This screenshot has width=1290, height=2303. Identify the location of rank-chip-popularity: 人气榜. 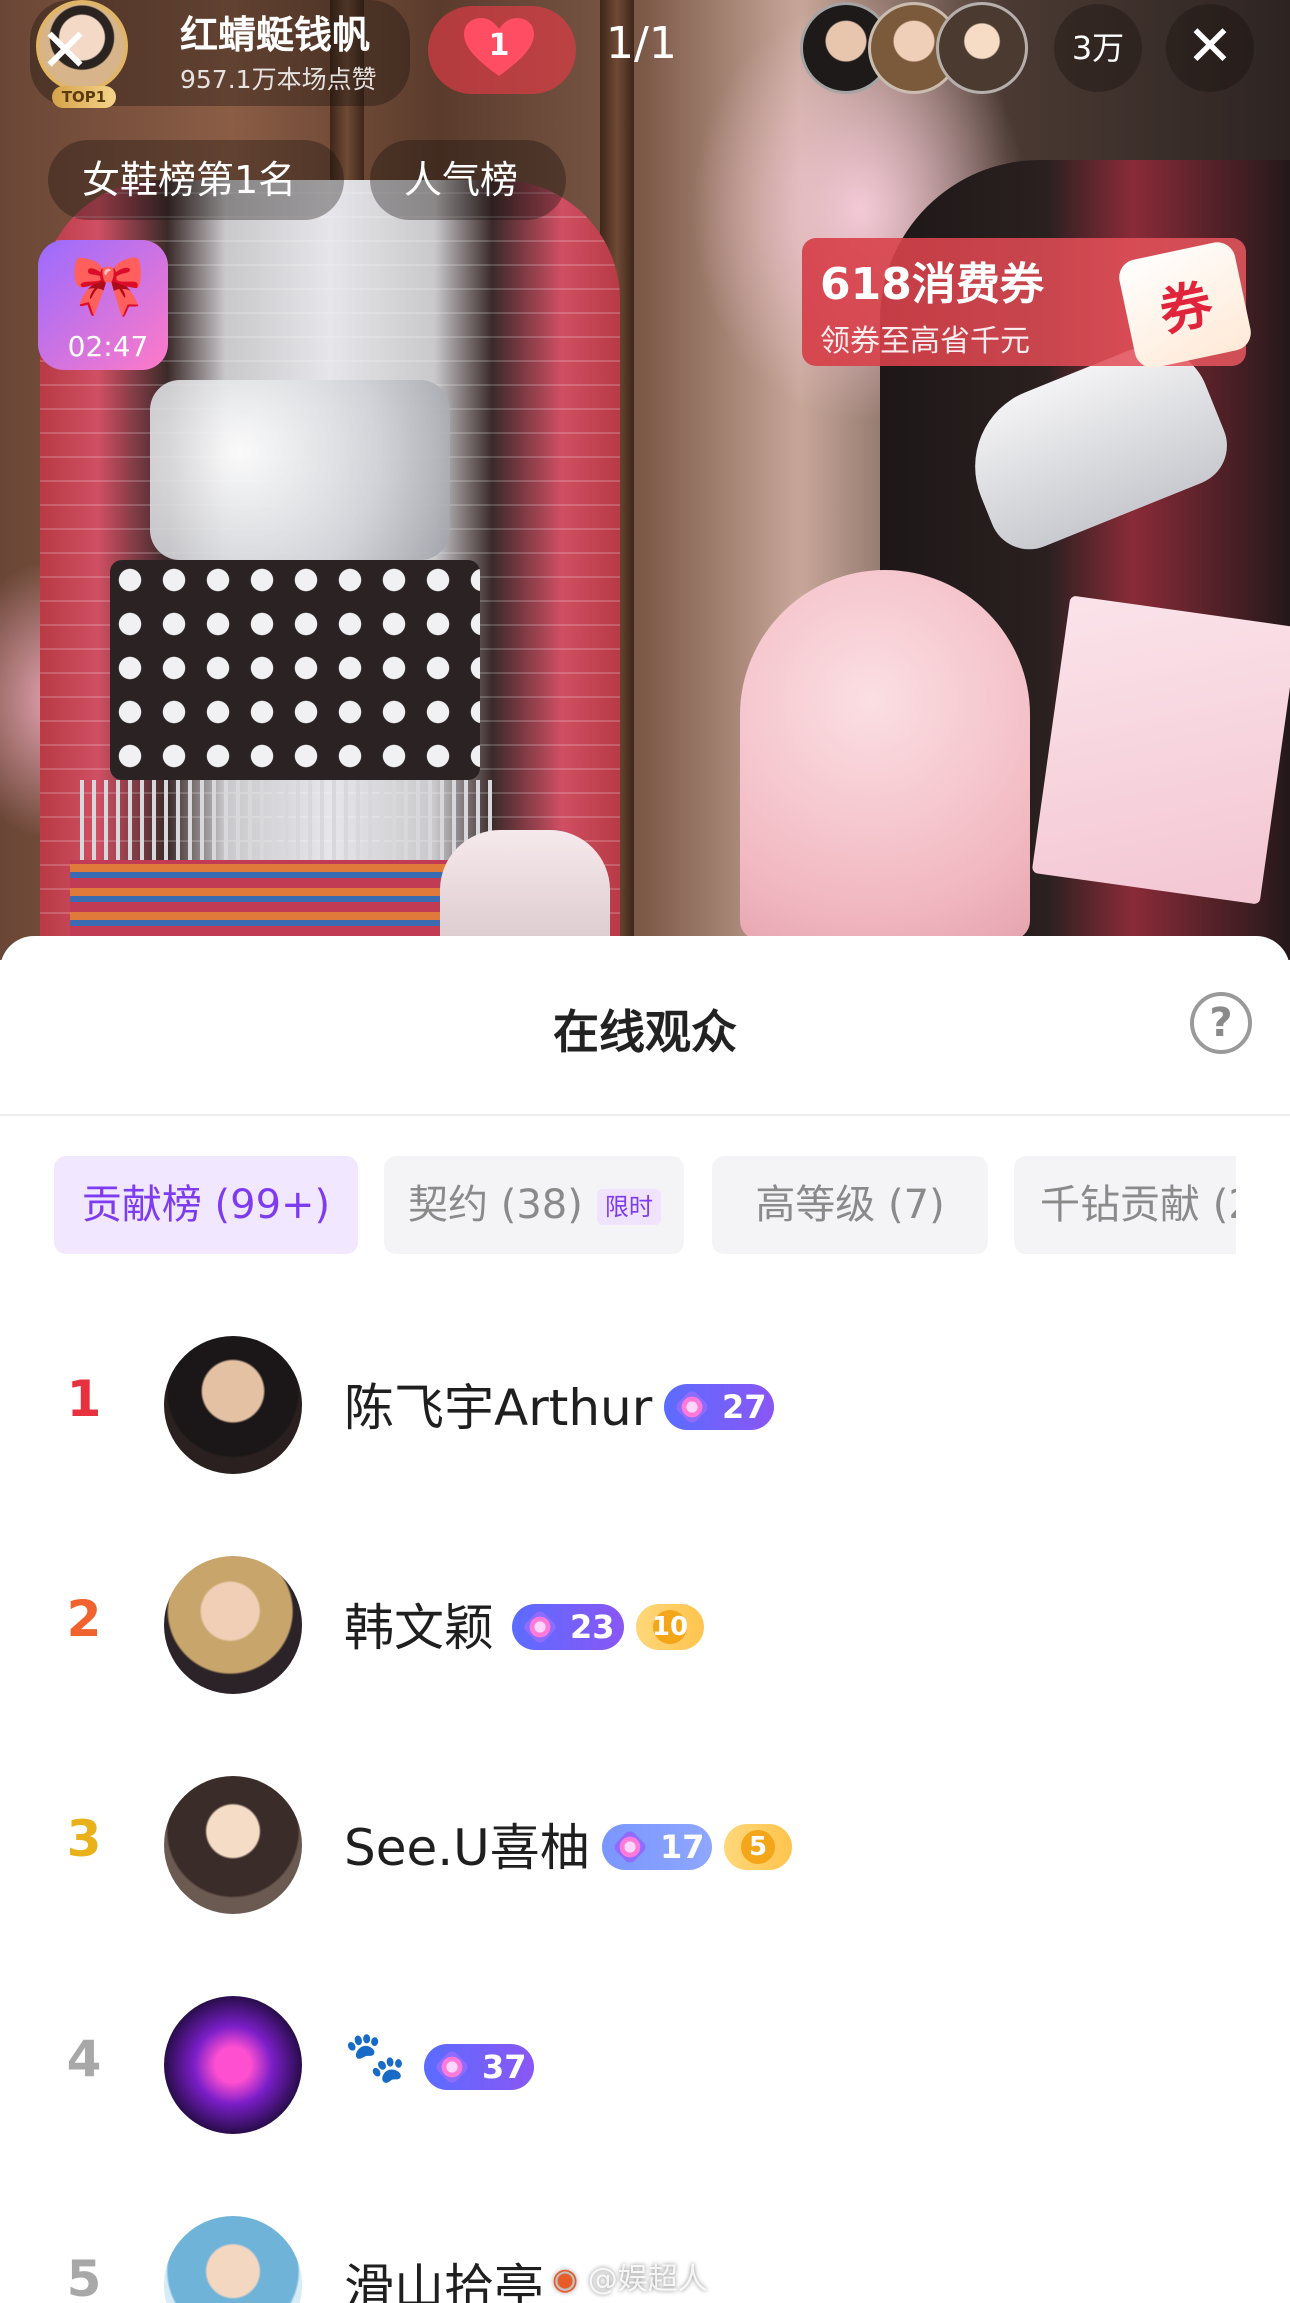
(468, 180).